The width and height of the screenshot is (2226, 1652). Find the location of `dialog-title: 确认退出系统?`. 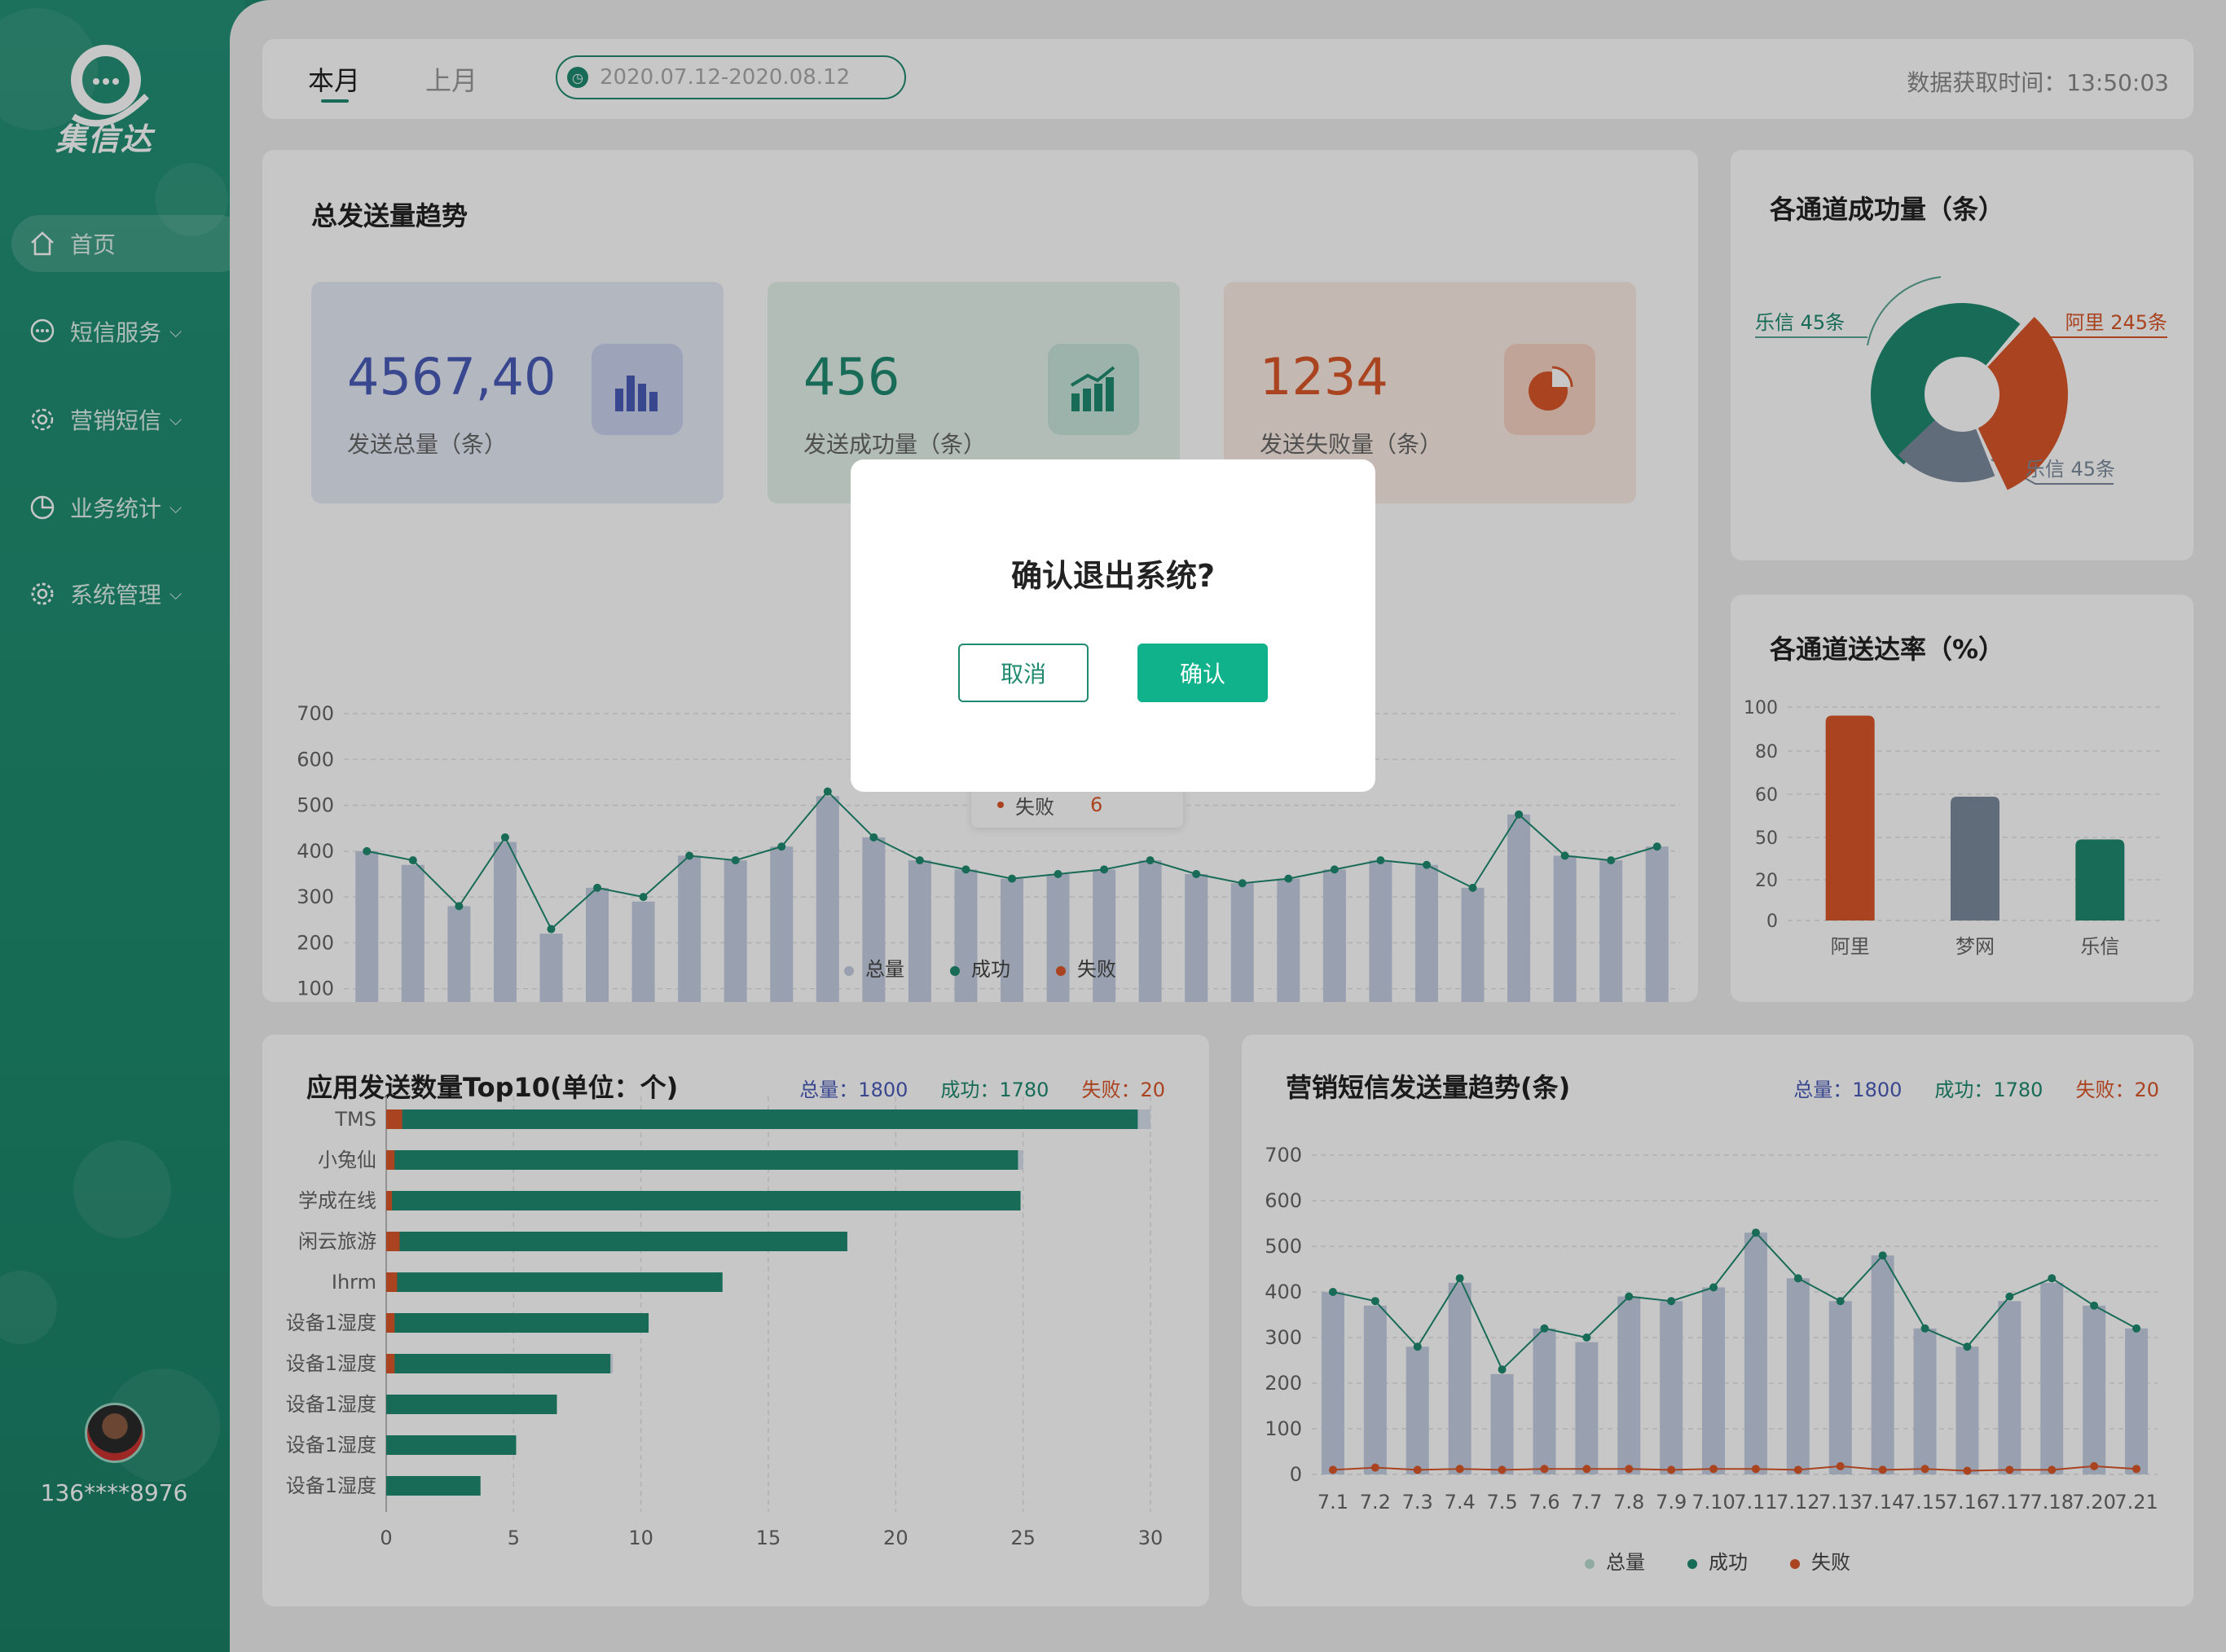

dialog-title: 确认退出系统? is located at coordinates (1113, 576).